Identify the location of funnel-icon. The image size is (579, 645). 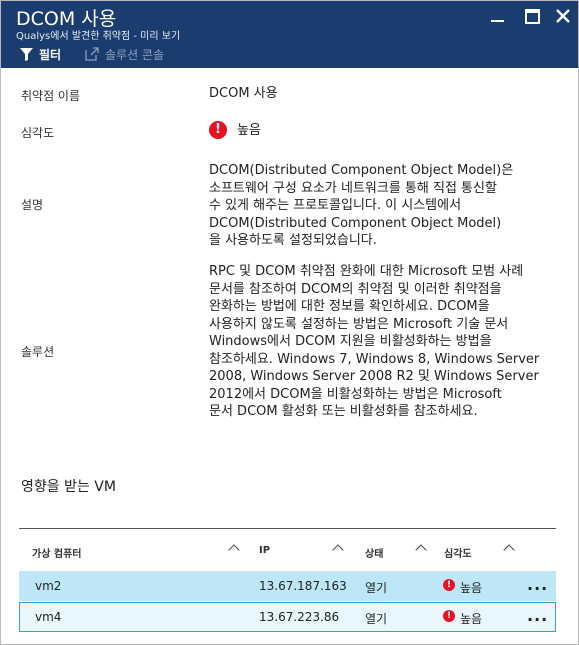
(26, 54).